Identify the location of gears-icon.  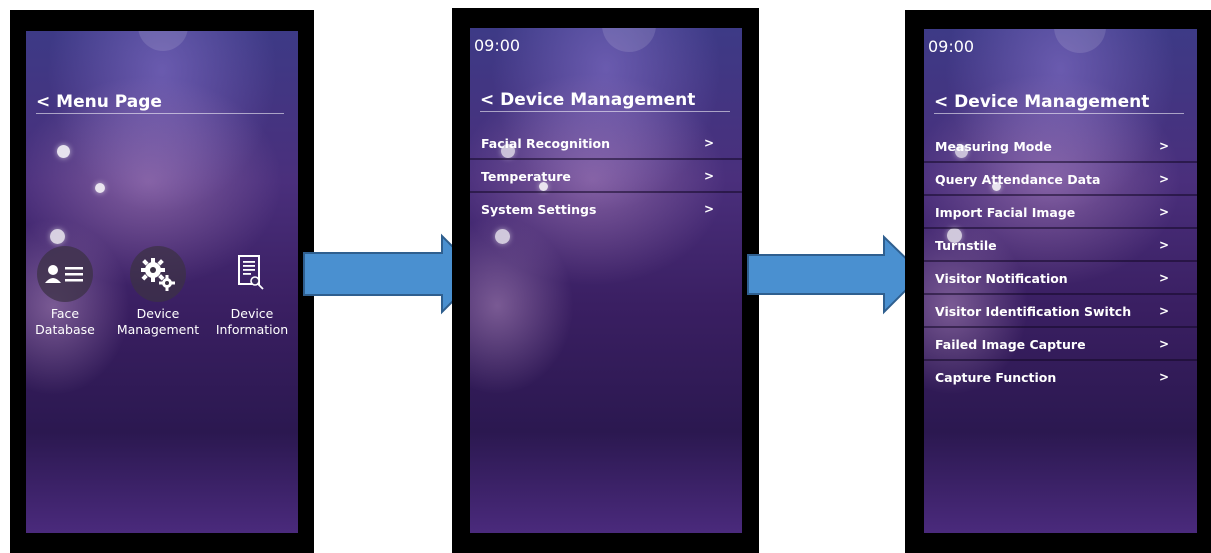
(158, 274).